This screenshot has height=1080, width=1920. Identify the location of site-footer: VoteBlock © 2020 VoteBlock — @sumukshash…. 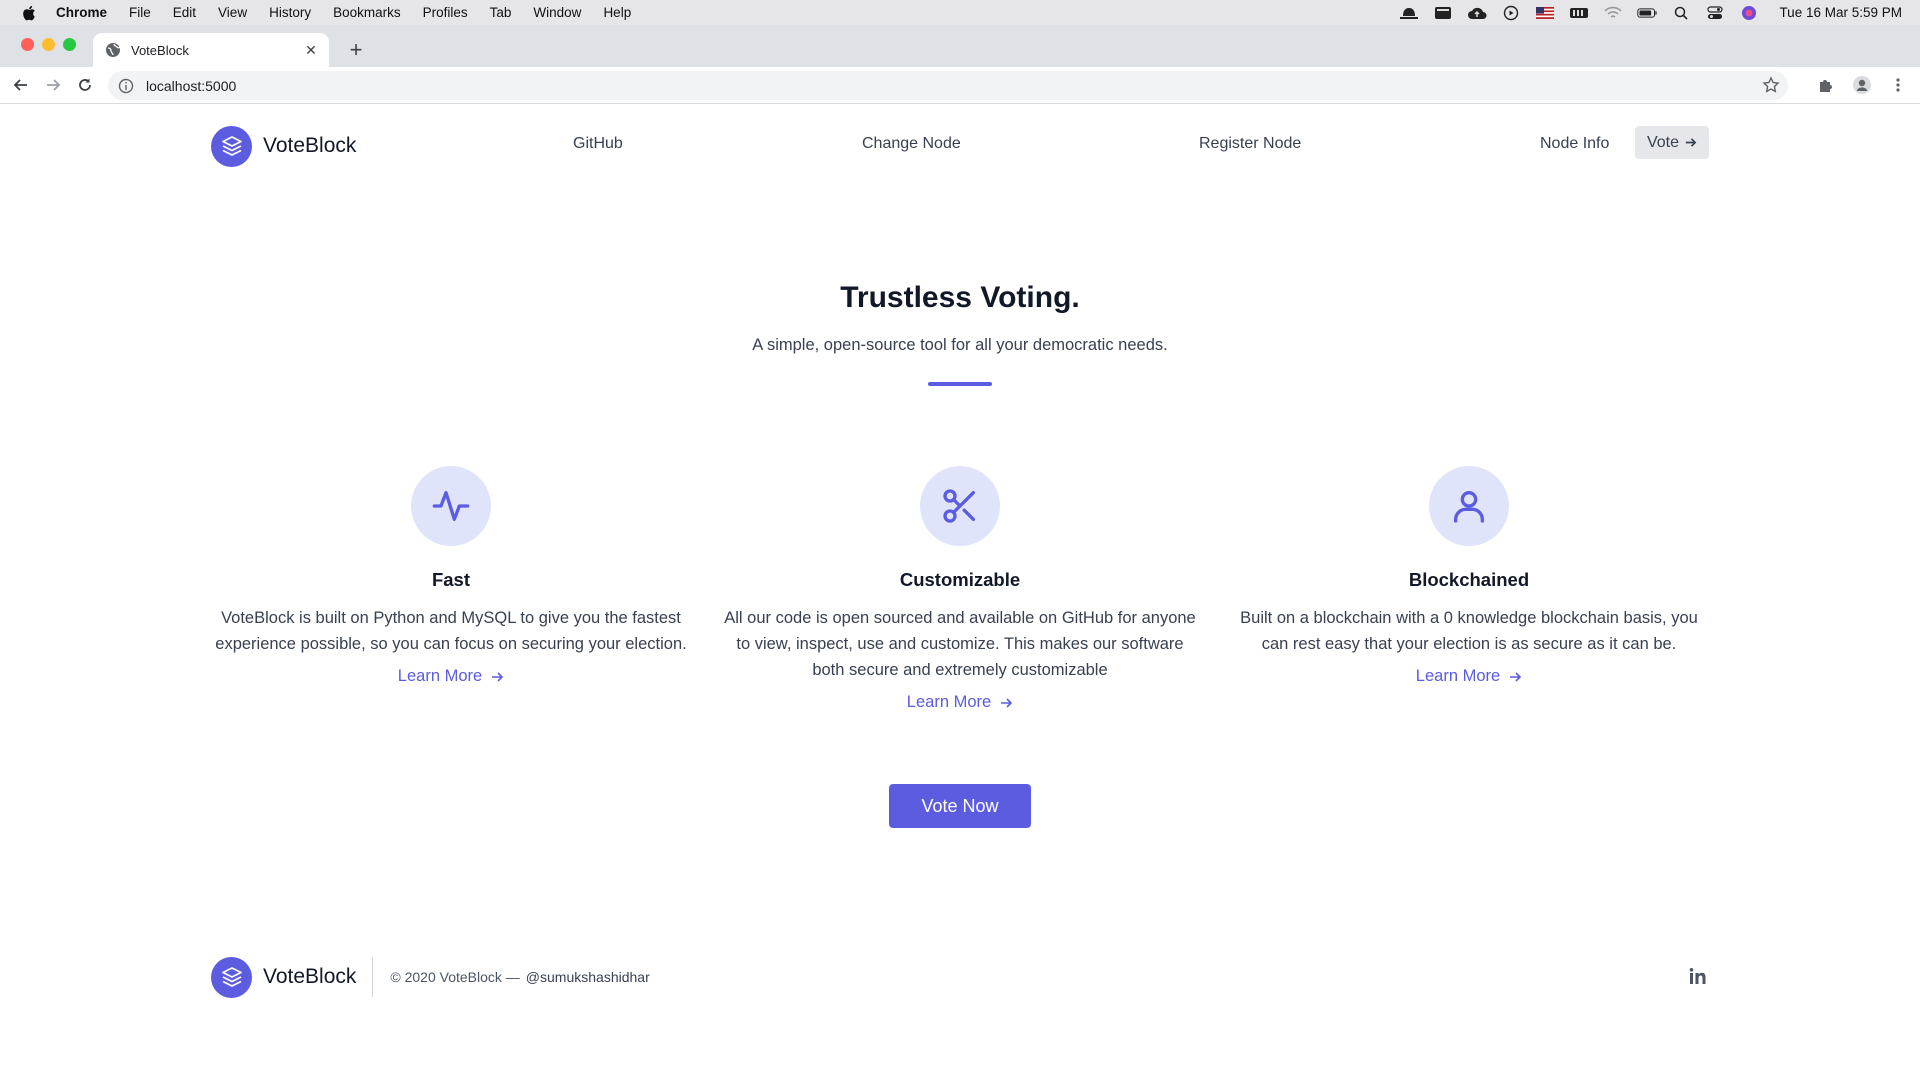
(960, 977).